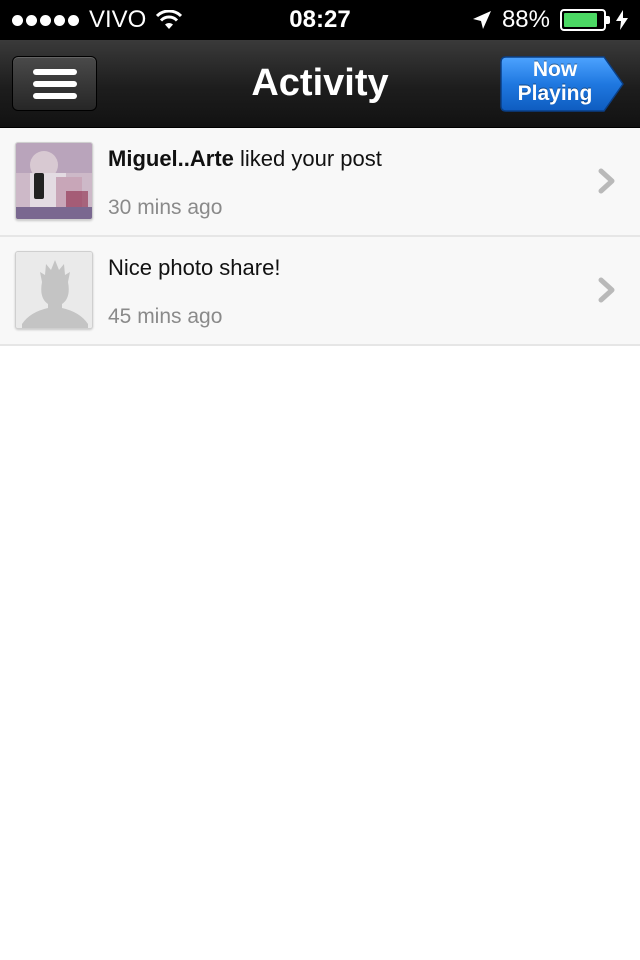 The width and height of the screenshot is (640, 960). I want to click on activity-timestamp: 30 mins ago, so click(165, 207).